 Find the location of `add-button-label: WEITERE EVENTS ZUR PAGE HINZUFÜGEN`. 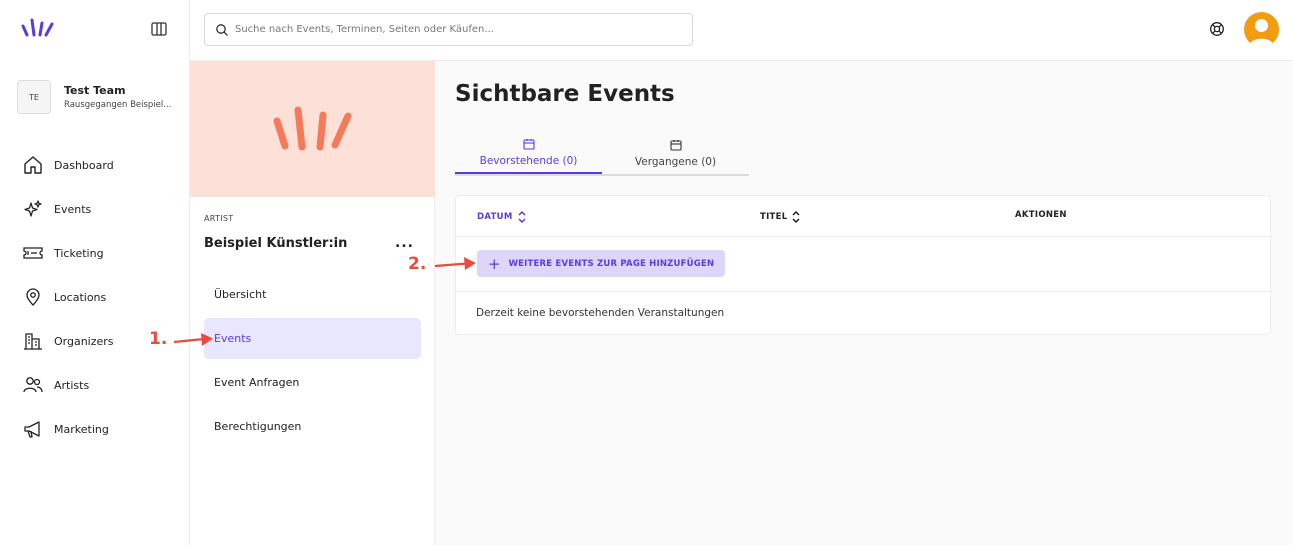

add-button-label: WEITERE EVENTS ZUR PAGE HINZUFÜGEN is located at coordinates (611, 263).